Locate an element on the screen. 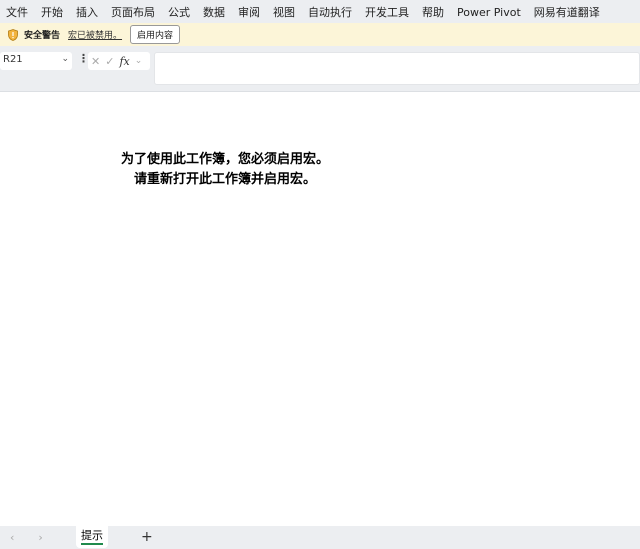 Image resolution: width=640 pixels, height=549 pixels. formula-input is located at coordinates (397, 68).